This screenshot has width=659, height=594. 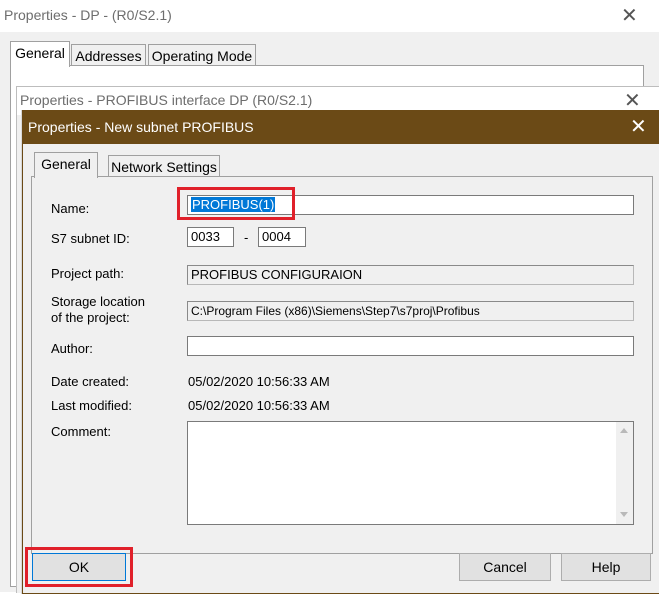 I want to click on date-created-label: Date created:, so click(x=90, y=381).